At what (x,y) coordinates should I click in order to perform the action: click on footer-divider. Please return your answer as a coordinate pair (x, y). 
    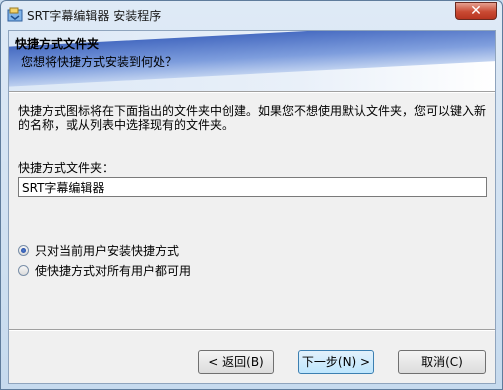
    Looking at the image, I should click on (252, 330).